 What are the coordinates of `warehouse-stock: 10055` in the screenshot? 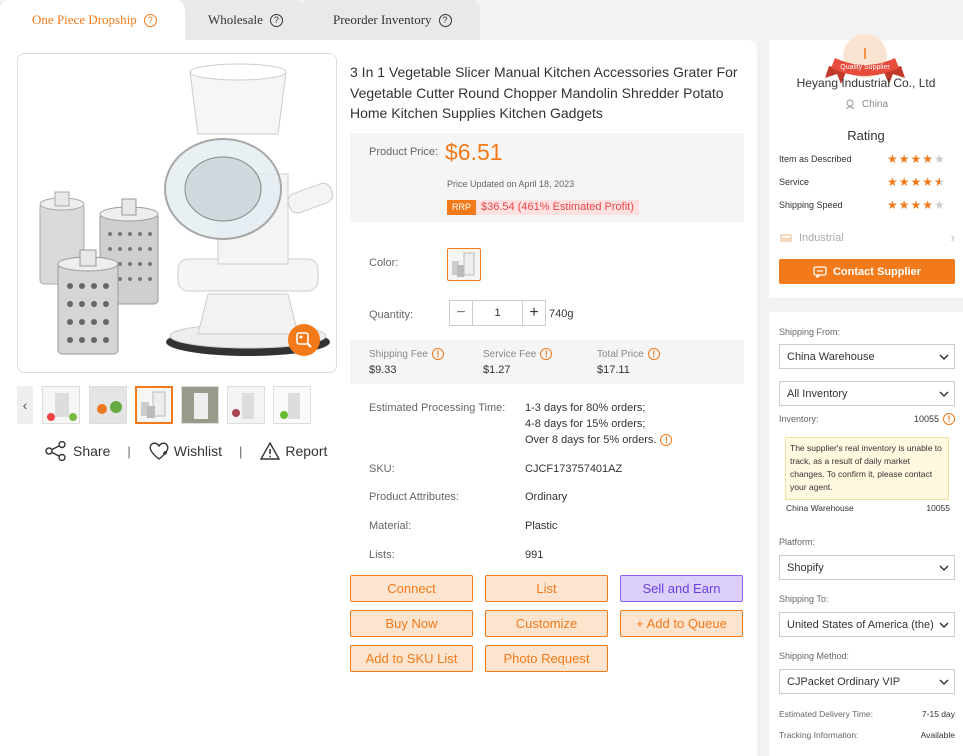 It's located at (938, 508).